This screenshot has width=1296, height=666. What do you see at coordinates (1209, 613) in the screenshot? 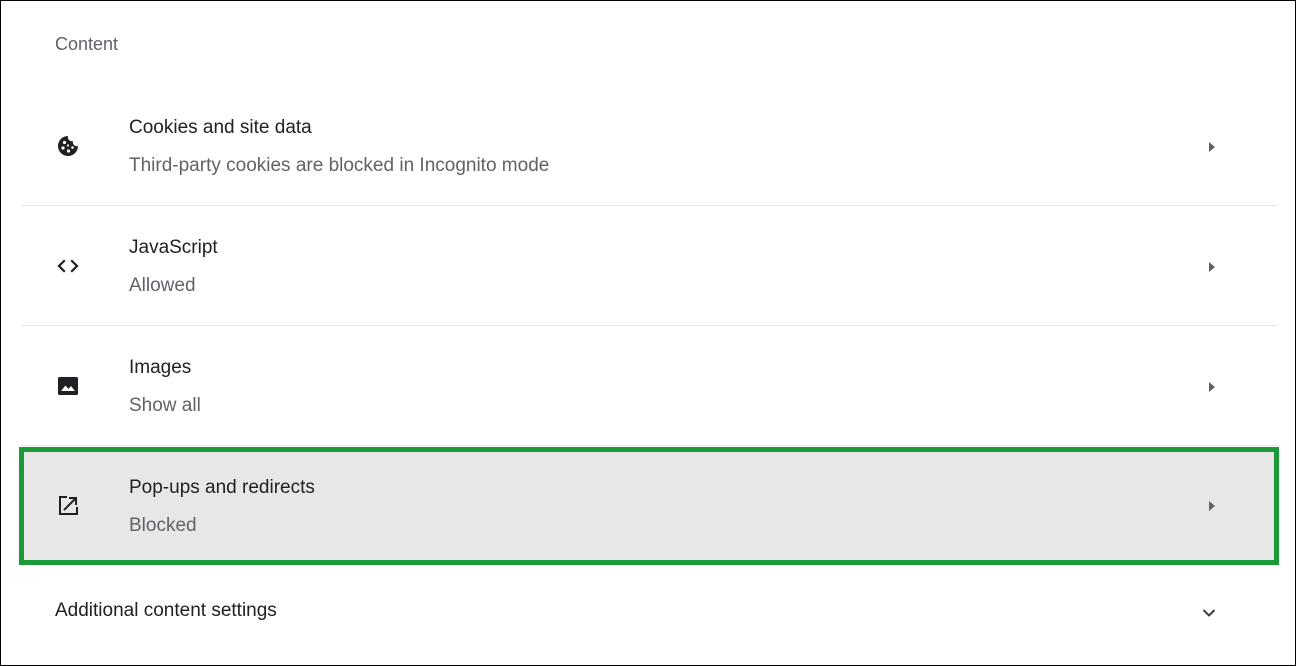
I see `chevron-down-icon` at bounding box center [1209, 613].